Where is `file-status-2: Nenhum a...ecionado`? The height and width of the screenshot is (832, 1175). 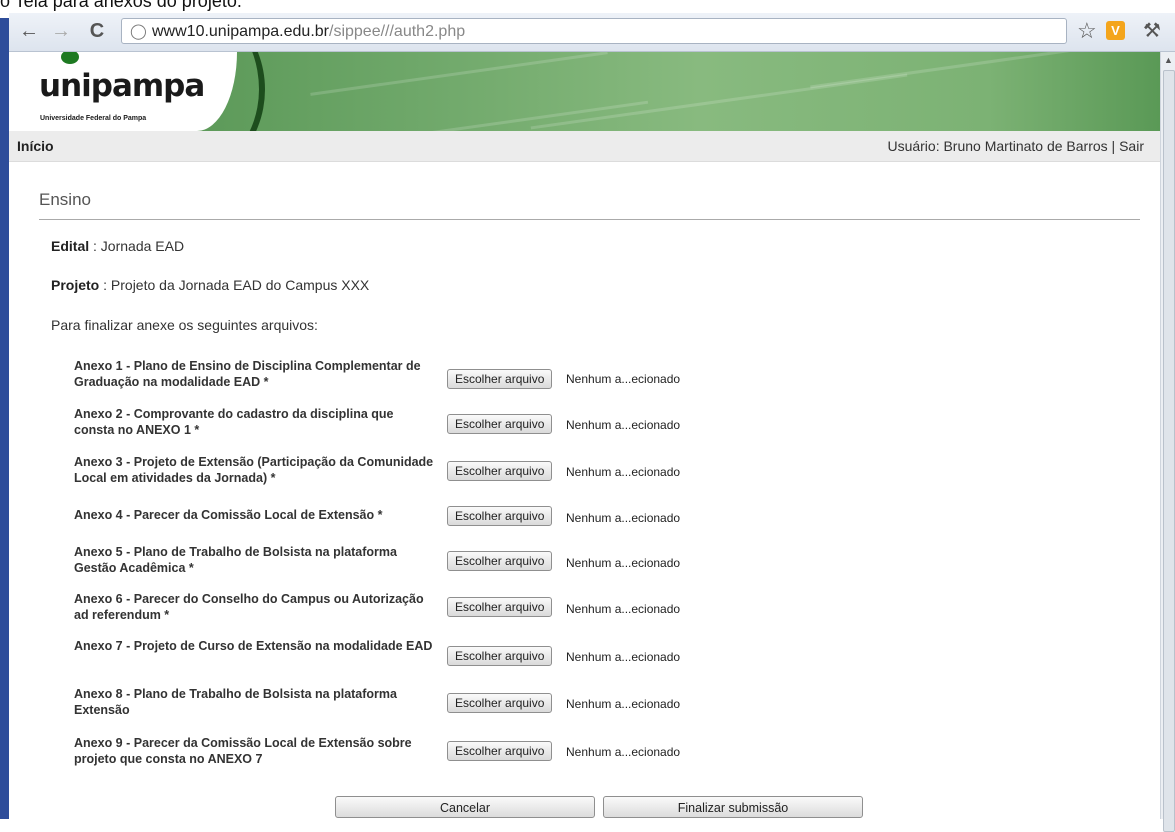 file-status-2: Nenhum a...ecionado is located at coordinates (623, 425).